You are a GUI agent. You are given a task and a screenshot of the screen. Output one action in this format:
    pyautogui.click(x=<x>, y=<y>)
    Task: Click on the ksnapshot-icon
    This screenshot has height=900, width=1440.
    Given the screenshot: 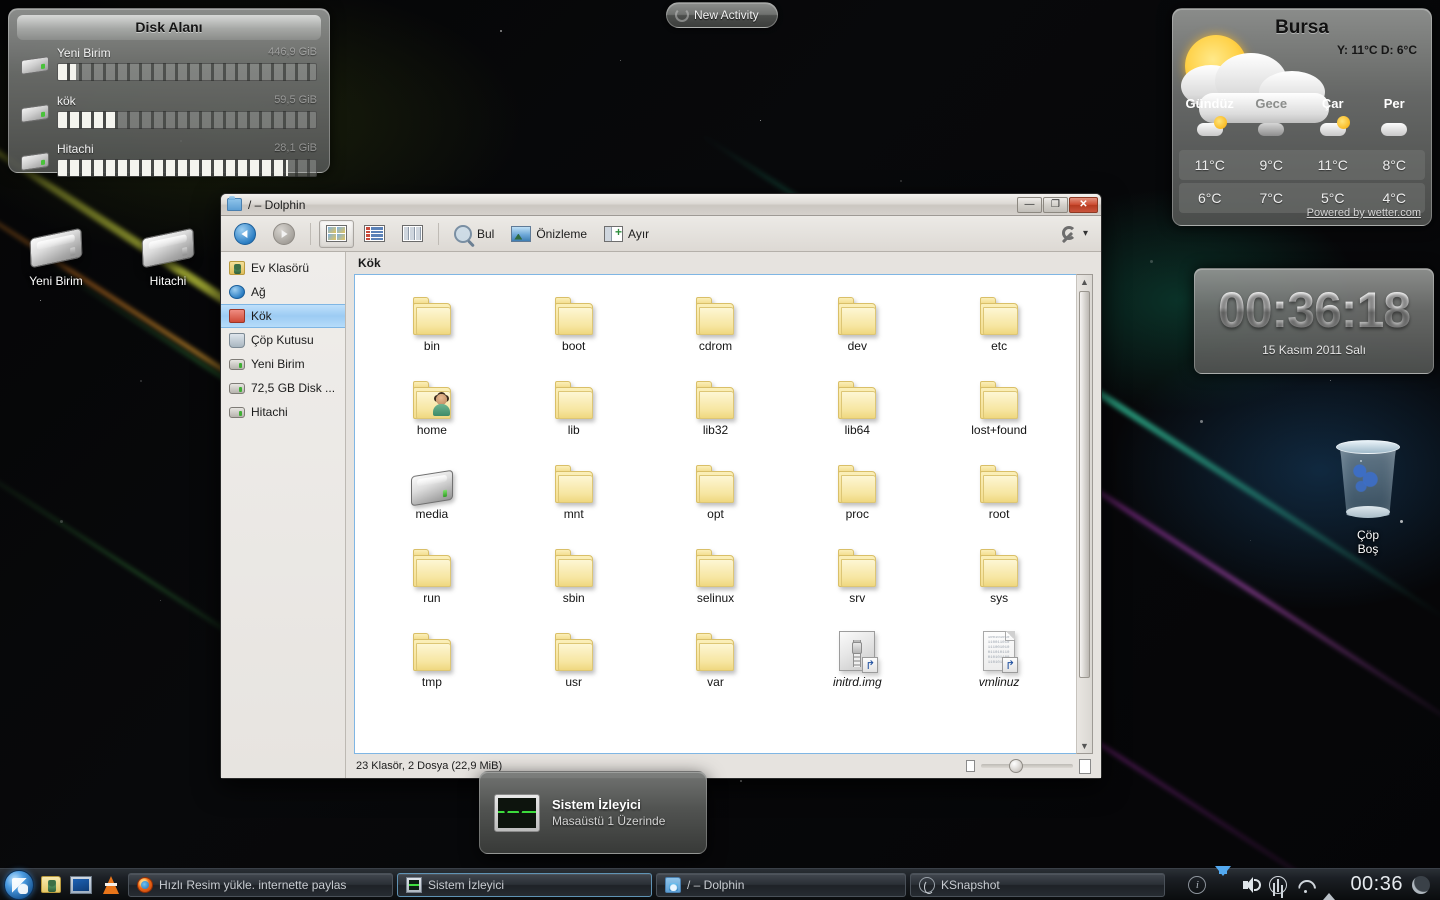 What is the action you would take?
    pyautogui.click(x=927, y=885)
    